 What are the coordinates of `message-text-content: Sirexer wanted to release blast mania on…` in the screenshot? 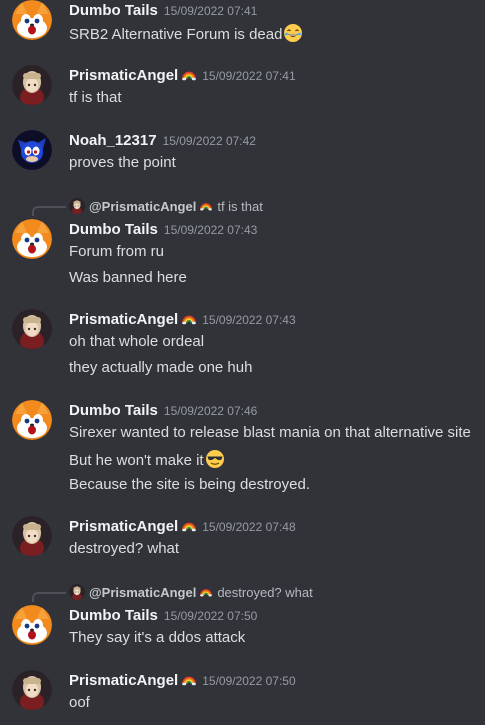 It's located at (270, 432).